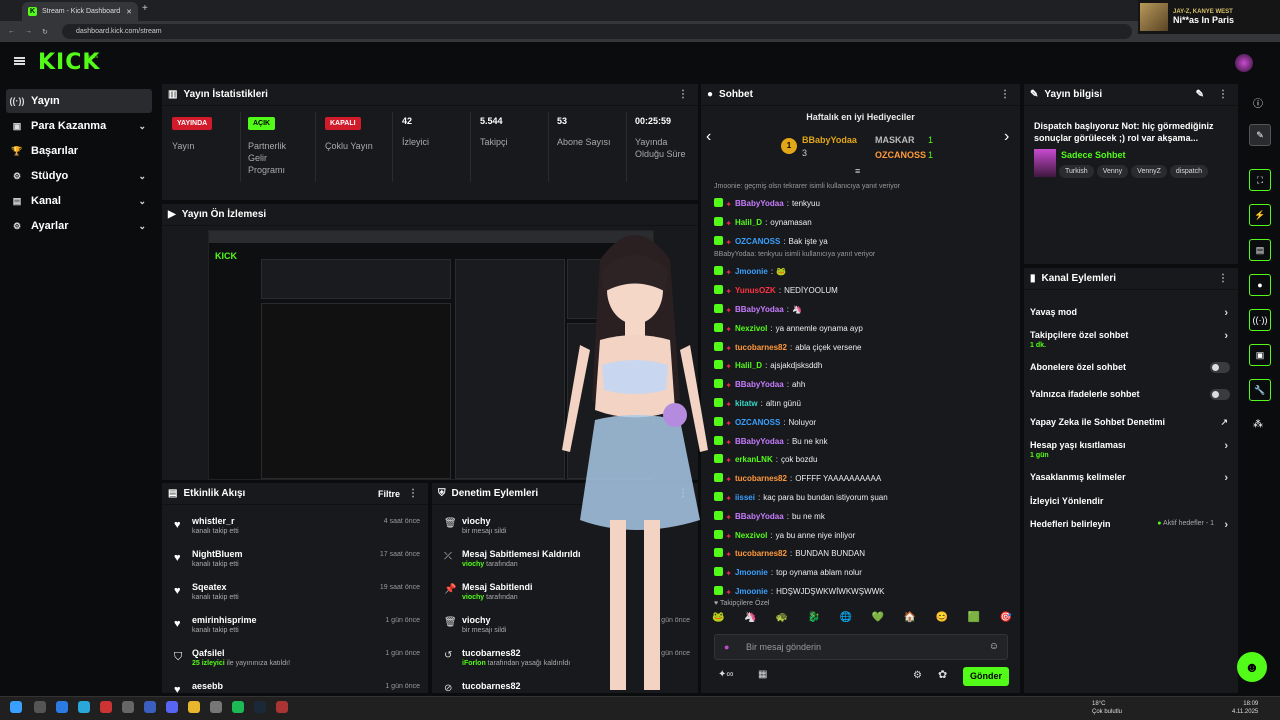 This screenshot has width=1280, height=720. I want to click on send-button: Gönder, so click(986, 676).